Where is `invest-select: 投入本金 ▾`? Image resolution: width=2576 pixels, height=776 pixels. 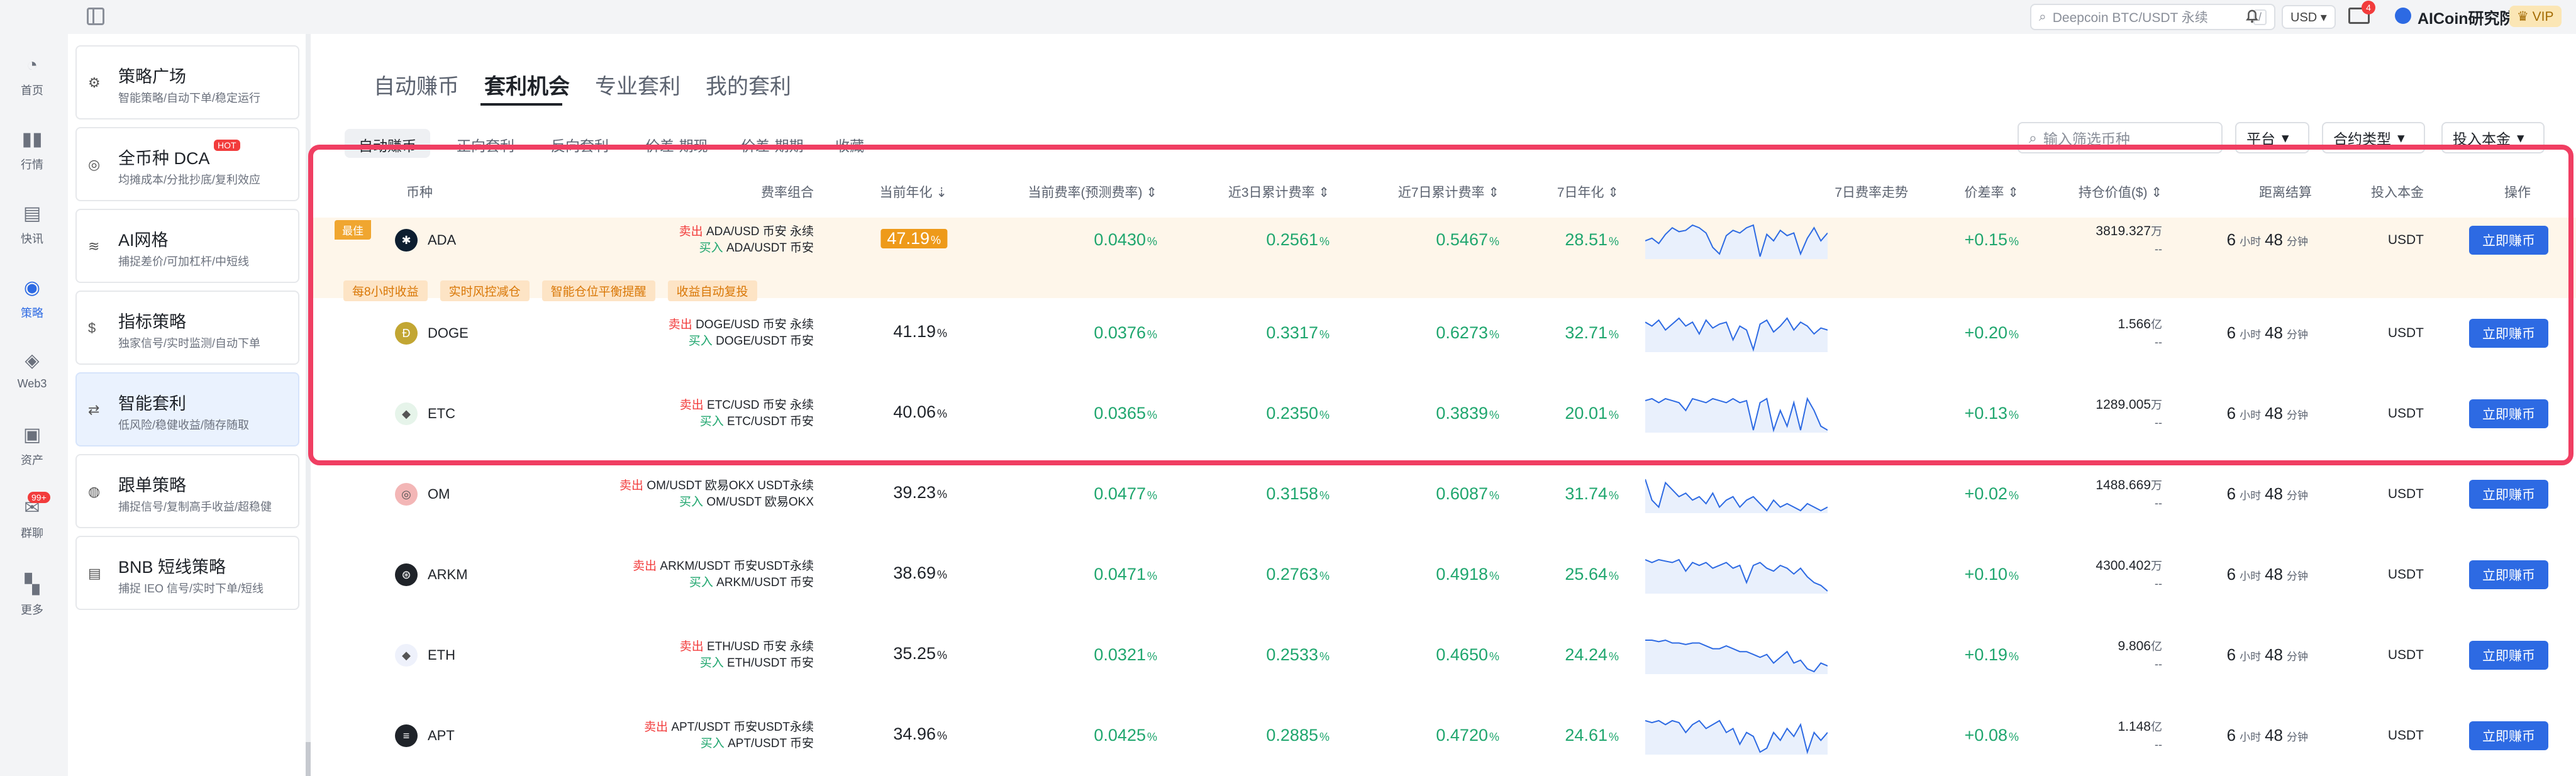 invest-select: 投入本金 ▾ is located at coordinates (2493, 137).